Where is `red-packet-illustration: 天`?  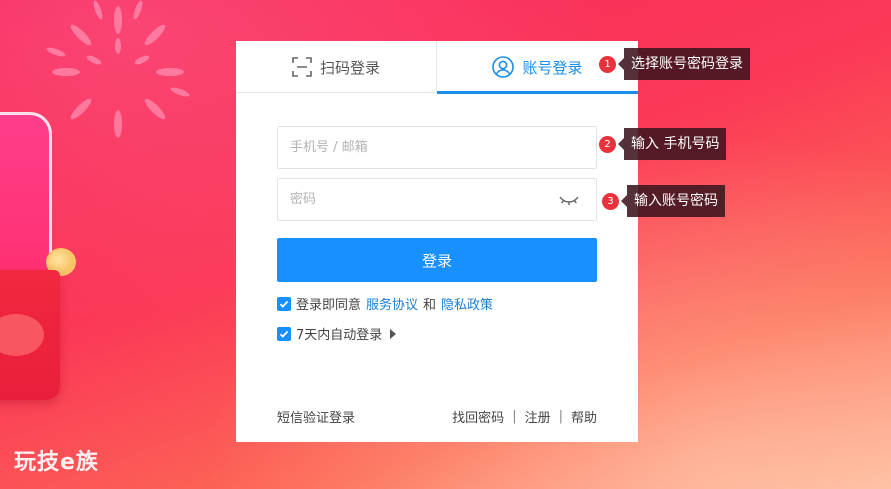
red-packet-illustration: 天 is located at coordinates (30, 335).